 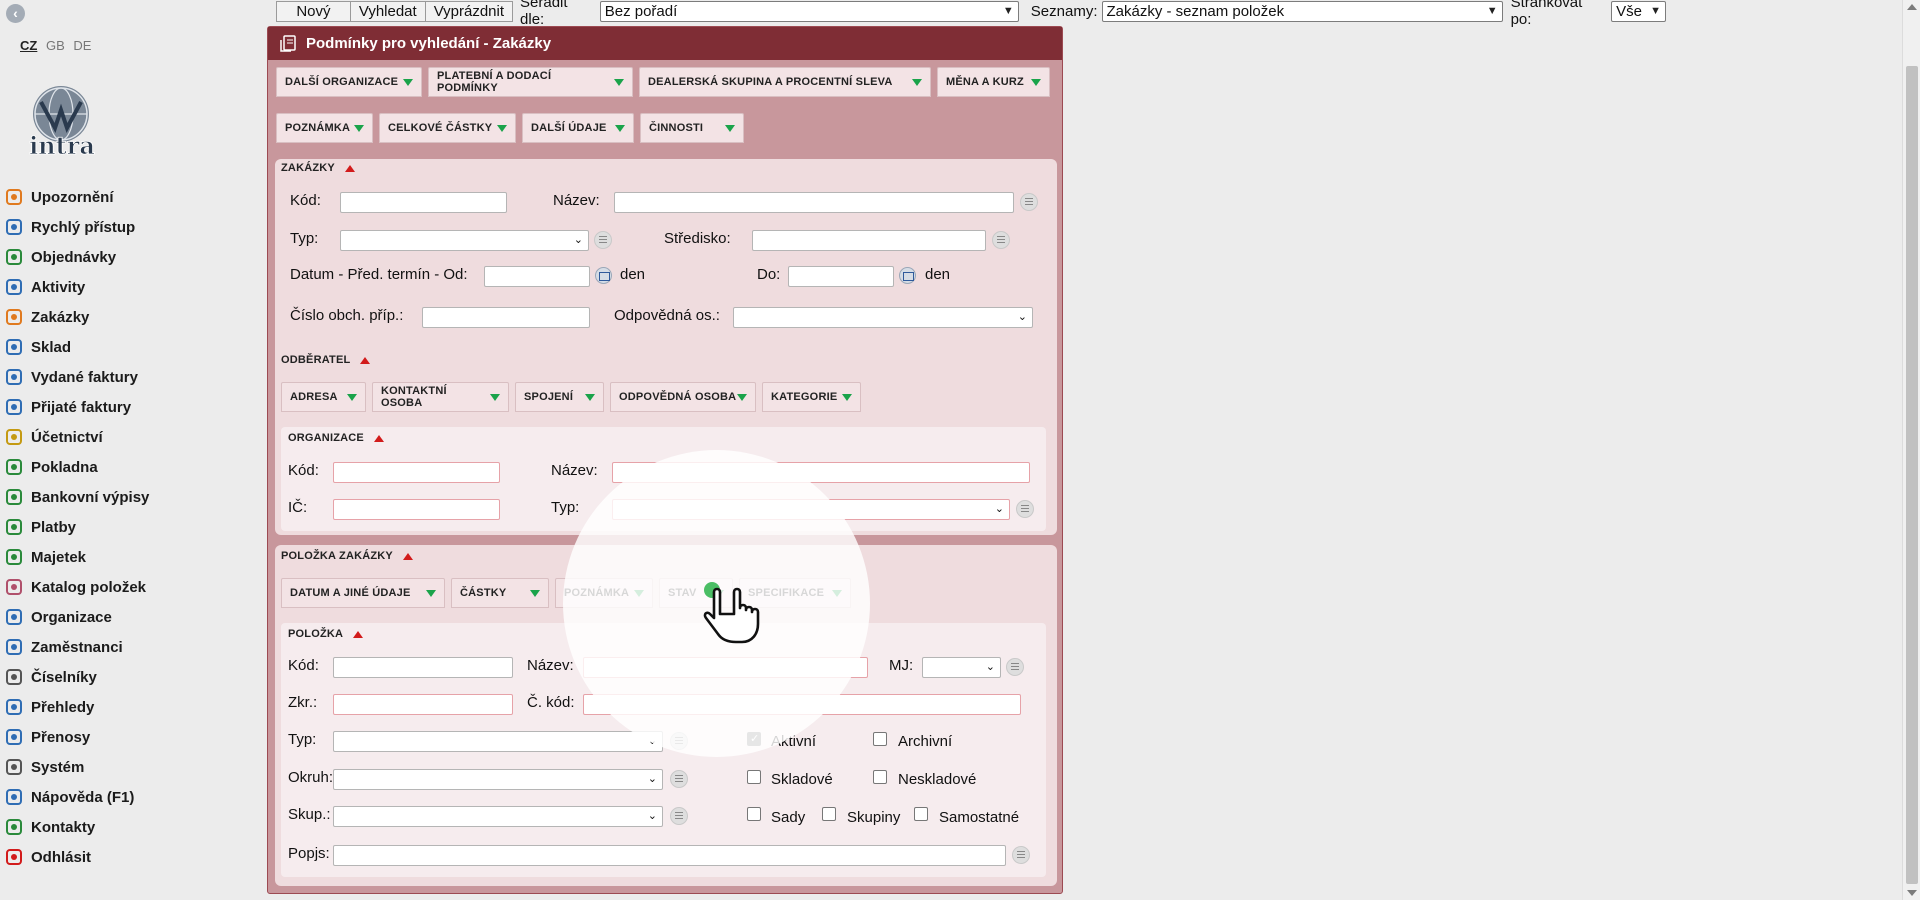 What do you see at coordinates (1302, 11) in the screenshot?
I see `lists-select: Zakázky - seznam položek ▼` at bounding box center [1302, 11].